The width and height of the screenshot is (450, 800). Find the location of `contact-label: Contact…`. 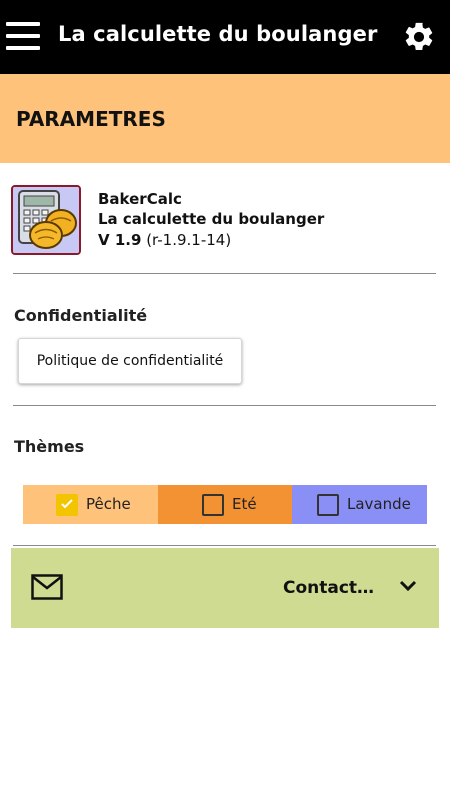

contact-label: Contact… is located at coordinates (329, 588).